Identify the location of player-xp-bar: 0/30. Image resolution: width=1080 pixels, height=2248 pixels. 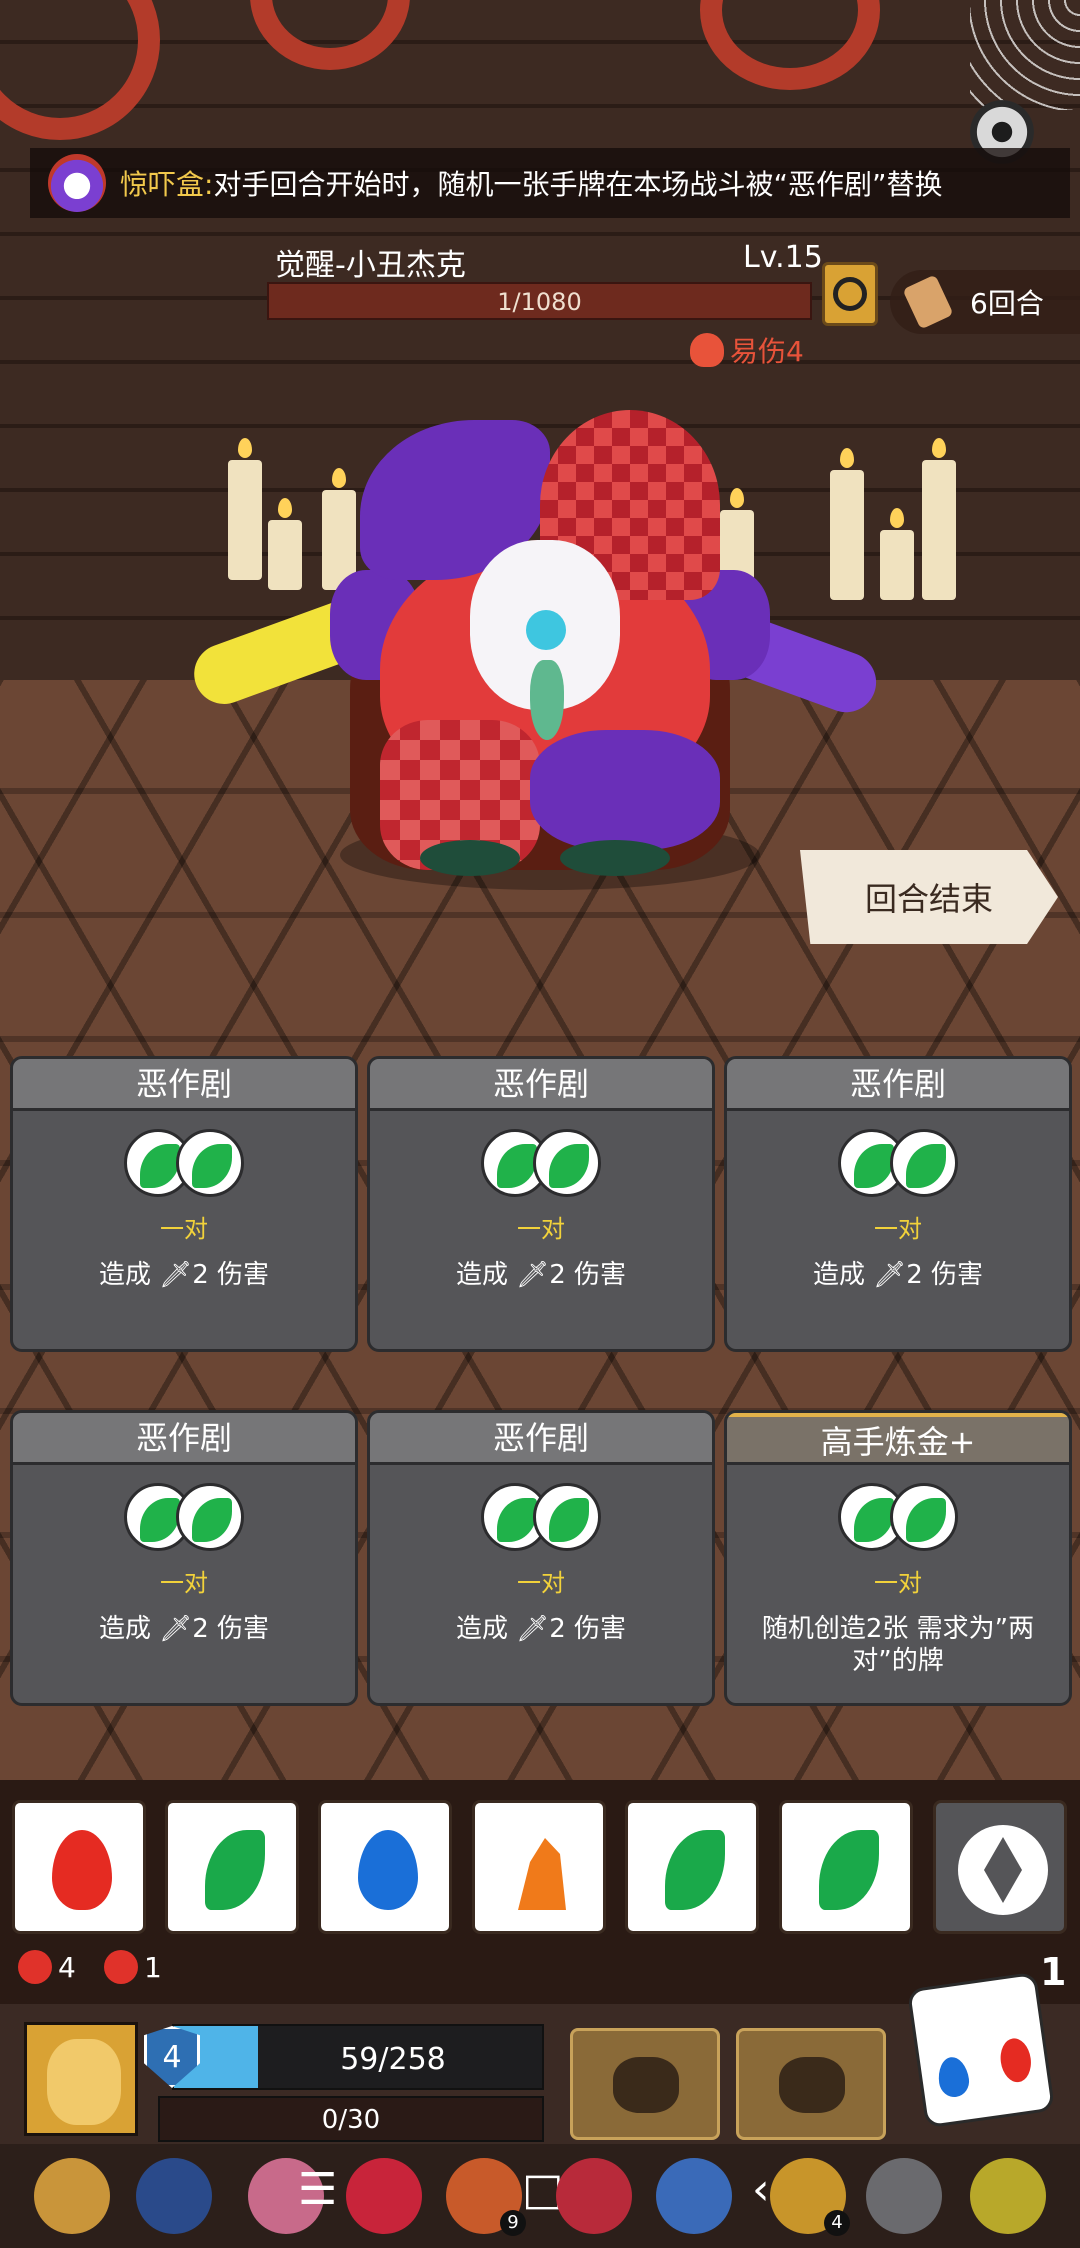
(351, 2119).